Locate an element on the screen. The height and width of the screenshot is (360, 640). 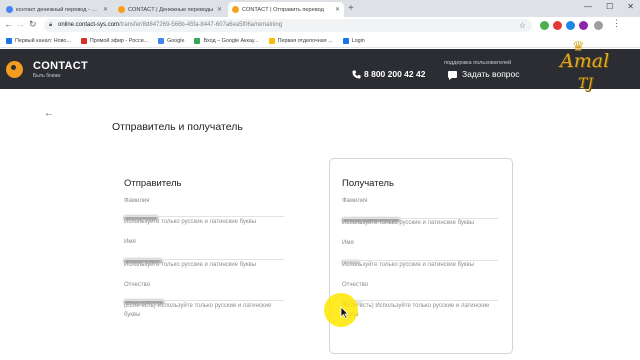
sender-name-underline is located at coordinates (204, 259).